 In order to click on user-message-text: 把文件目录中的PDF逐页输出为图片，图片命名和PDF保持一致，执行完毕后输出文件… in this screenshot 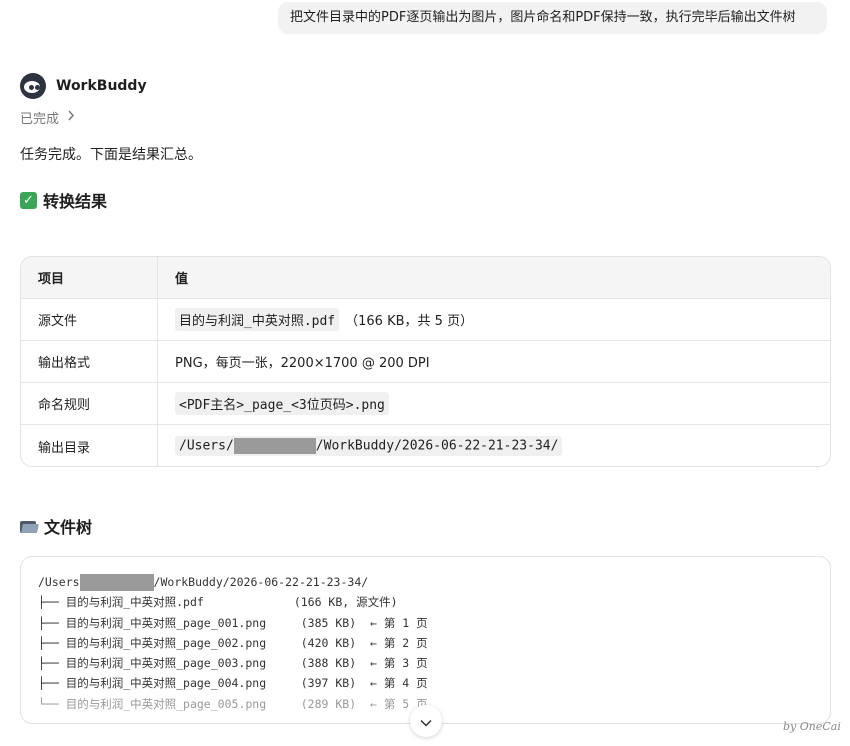, I will do `click(543, 17)`.